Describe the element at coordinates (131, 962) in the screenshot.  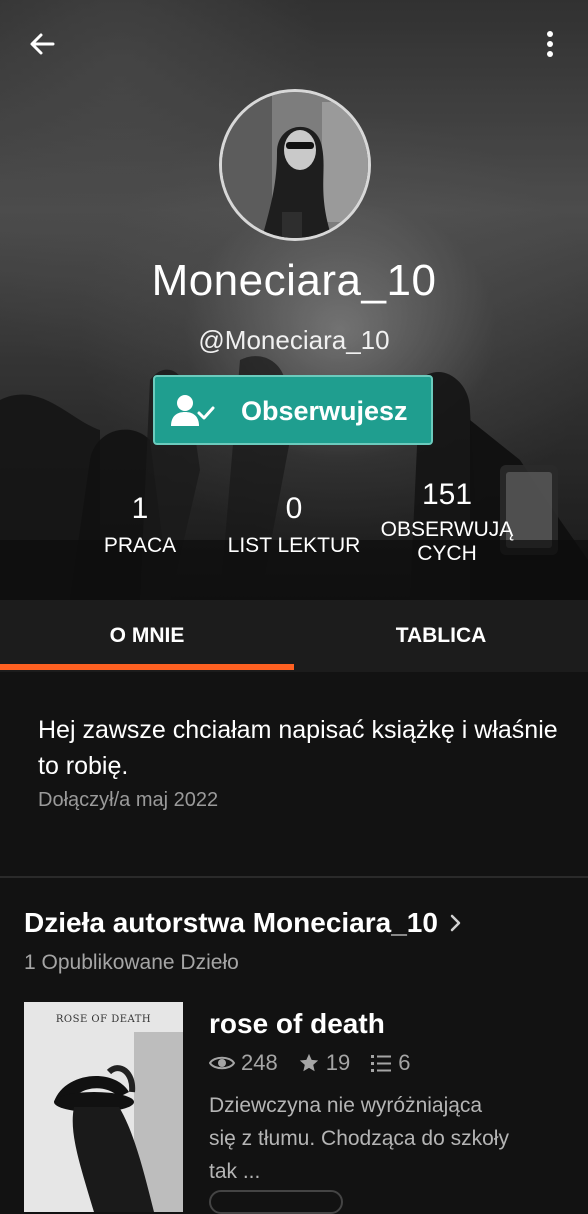
I see `works-count: 1 Opublikowane Dzieło` at that location.